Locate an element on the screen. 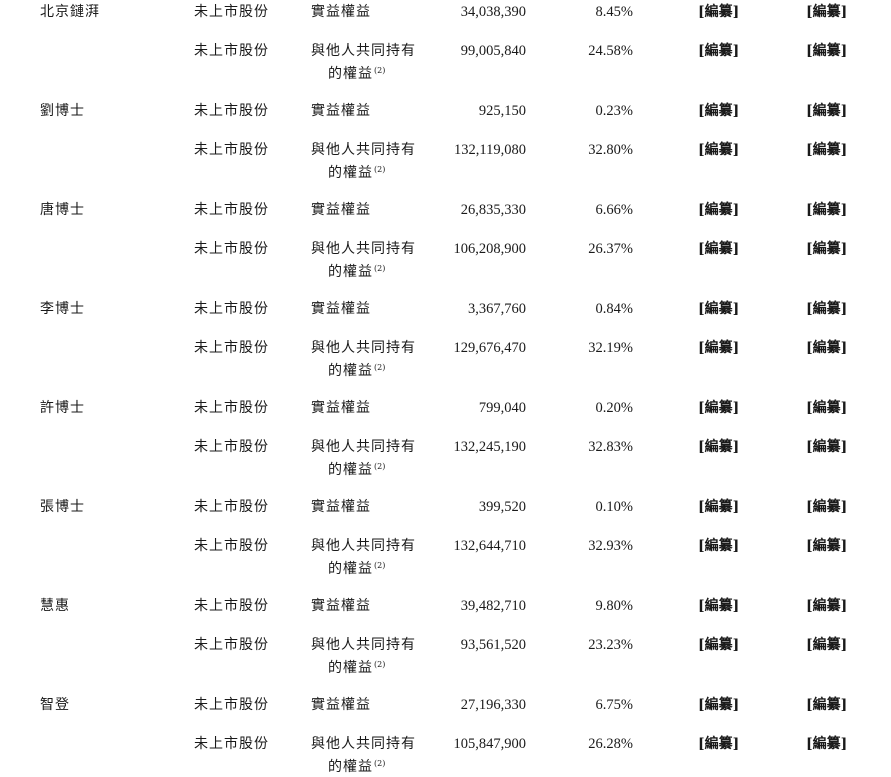 The image size is (891, 777). table-row: 李博士 未上市股份 實益權益 3,367,760 0.84% [編纂] [編纂] is located at coordinates (445, 319).